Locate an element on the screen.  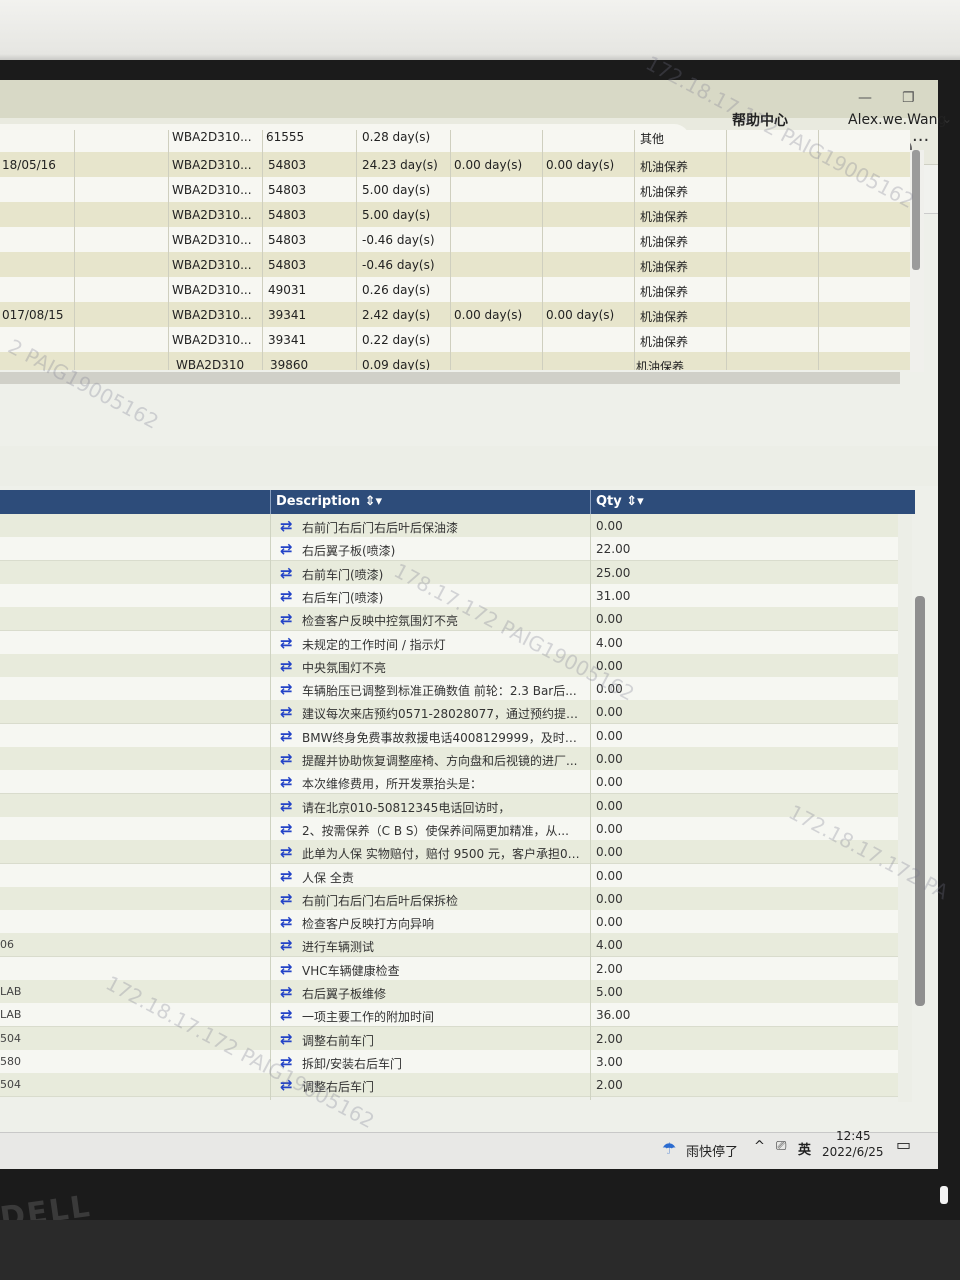
job-row: ⇄ 请在北京010-50812345电话回访时， 0.00 is located at coordinates (449, 805).